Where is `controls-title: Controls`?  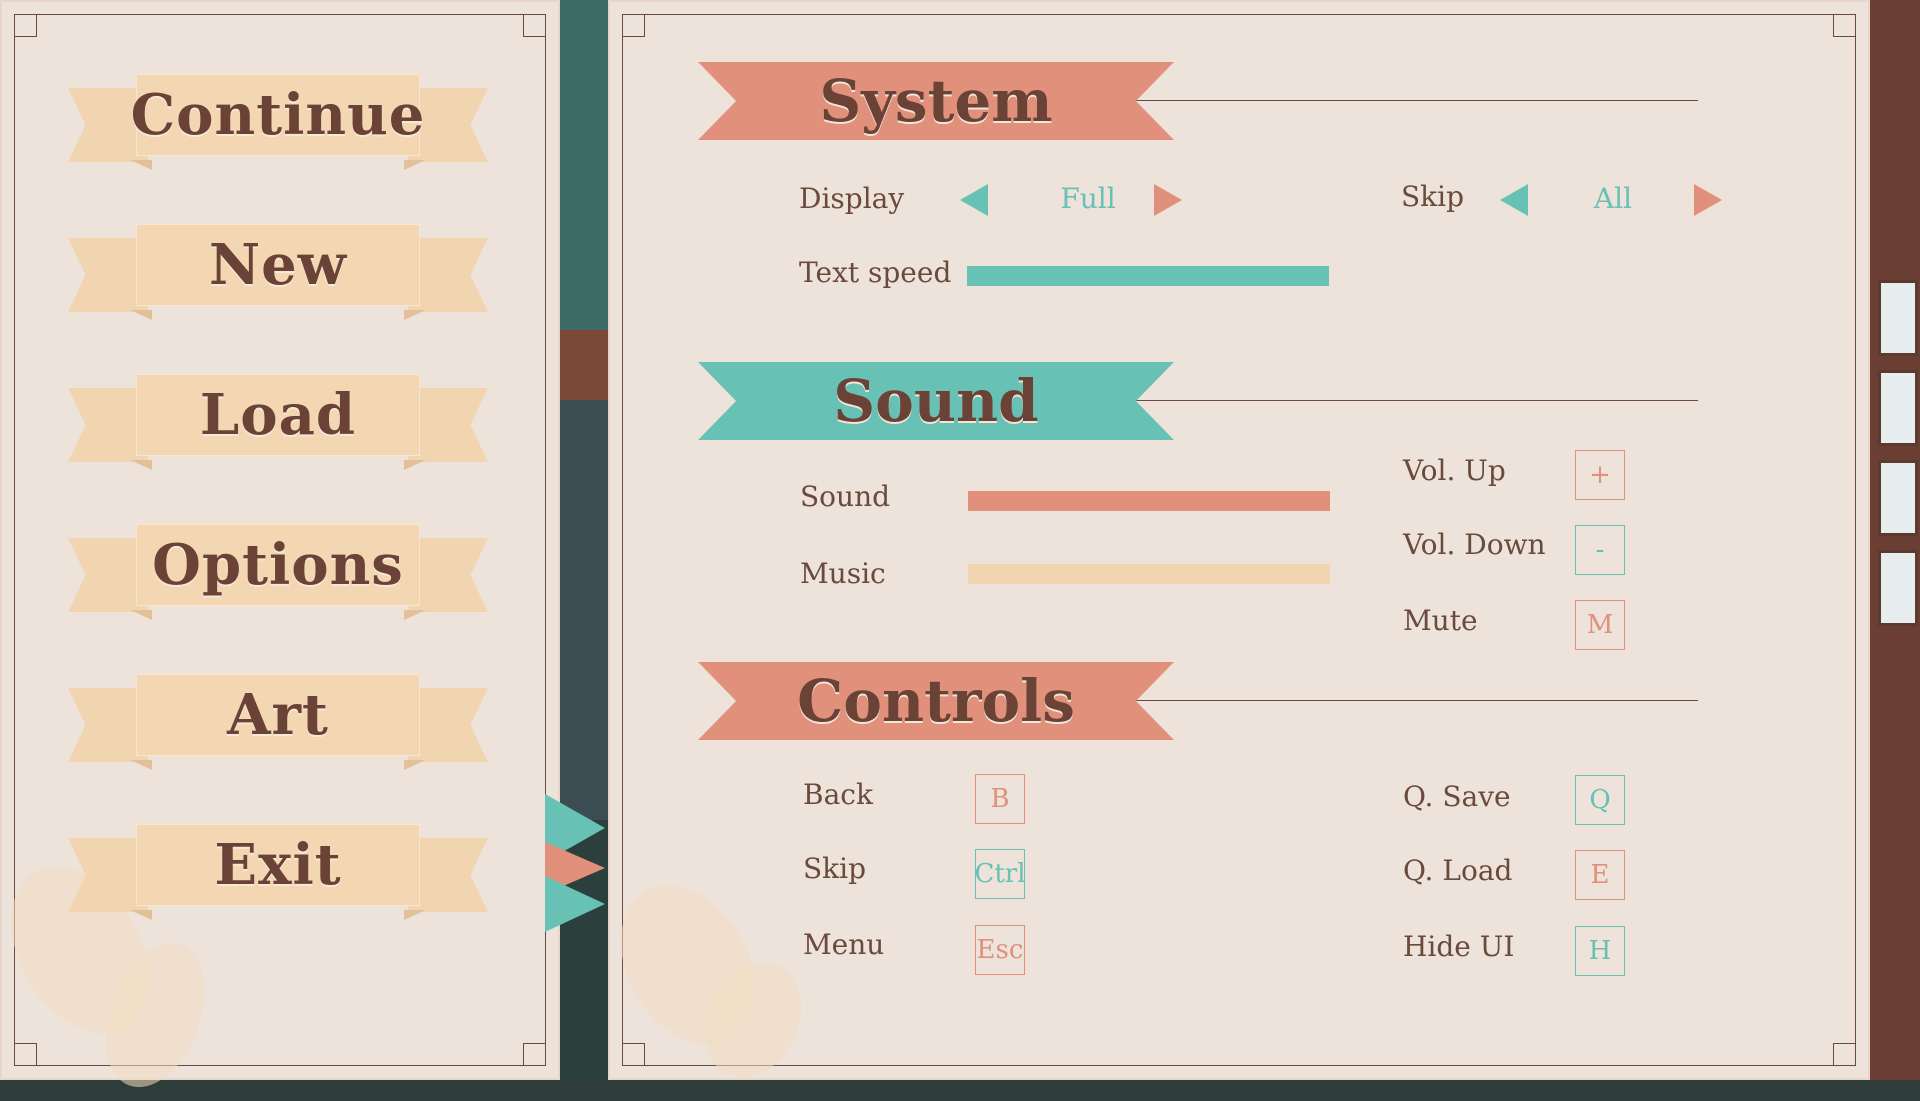 controls-title: Controls is located at coordinates (936, 701).